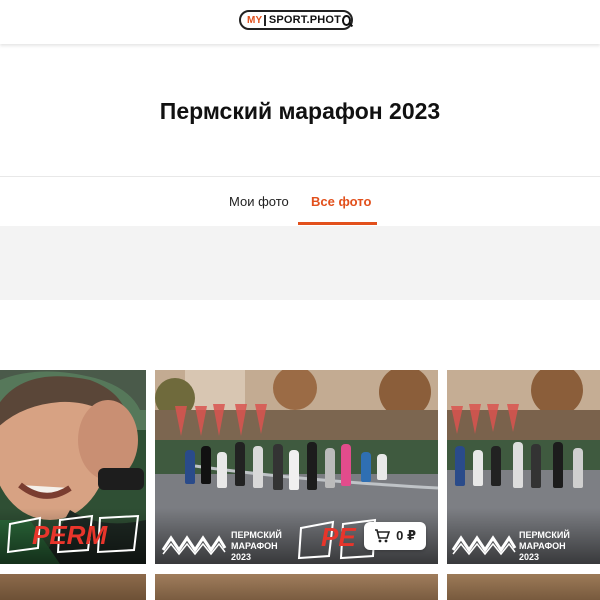 This screenshot has height=600, width=600. I want to click on logo-text: SPORT.PHOT, so click(305, 20).